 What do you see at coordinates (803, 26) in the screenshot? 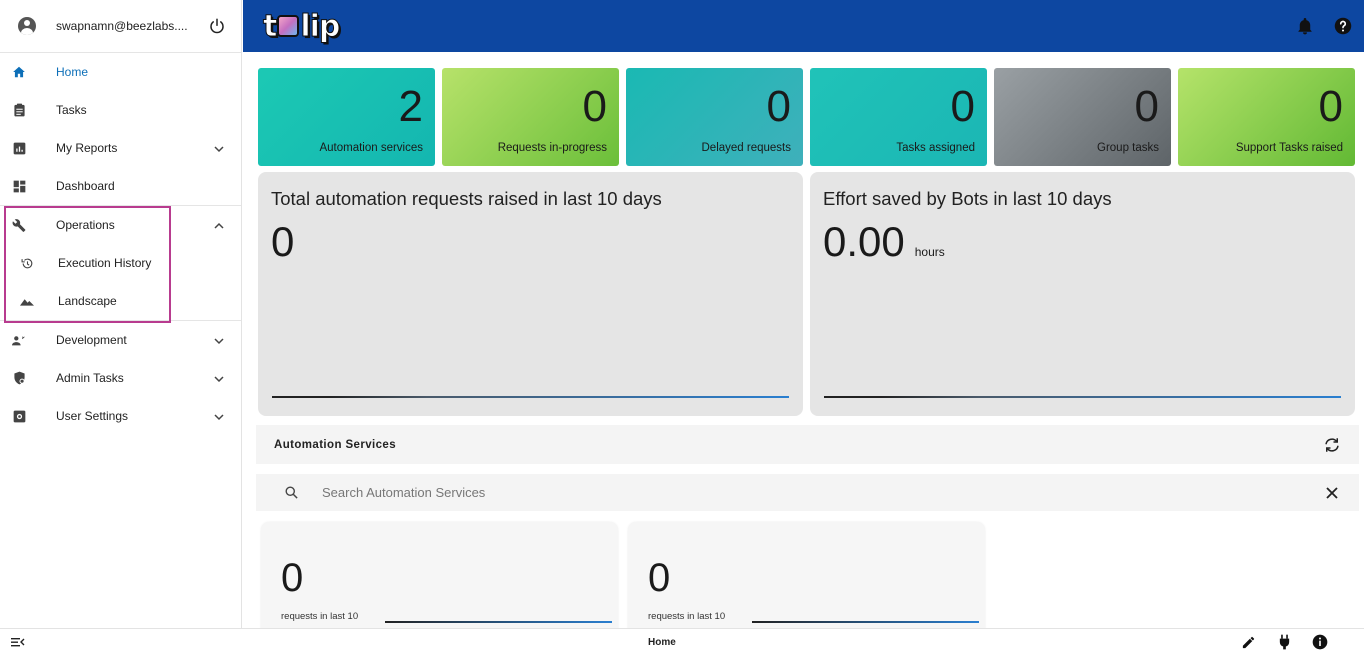
I see `top-header: t lip` at bounding box center [803, 26].